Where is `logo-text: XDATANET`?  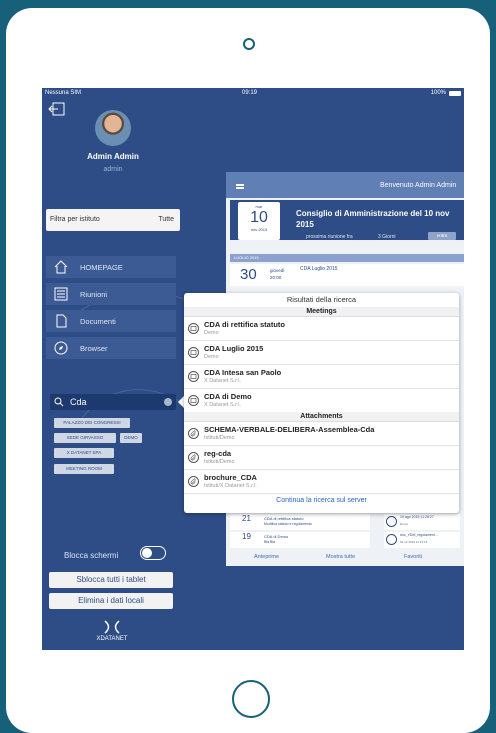
logo-text: XDATANET is located at coordinates (112, 639).